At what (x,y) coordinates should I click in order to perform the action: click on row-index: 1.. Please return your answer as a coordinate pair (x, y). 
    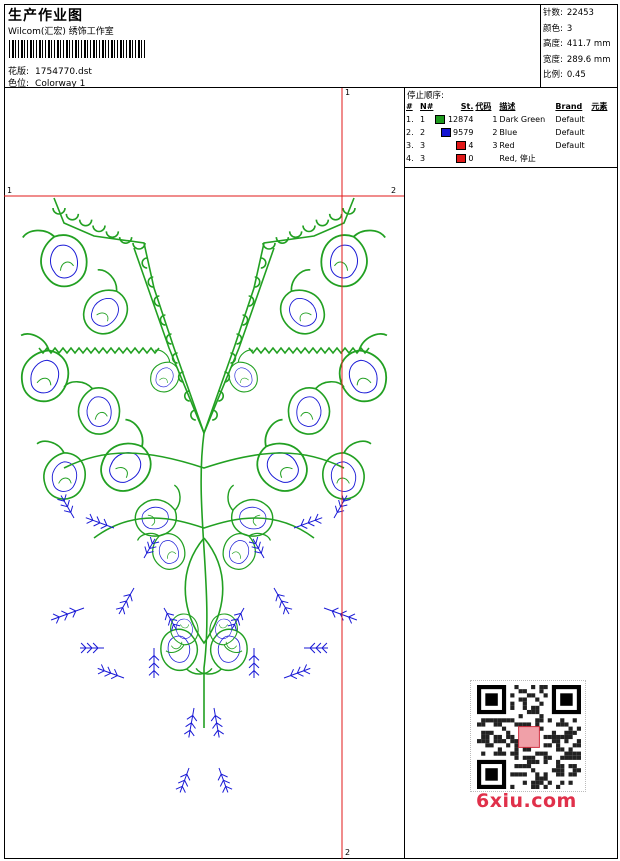
    Looking at the image, I should click on (410, 119).